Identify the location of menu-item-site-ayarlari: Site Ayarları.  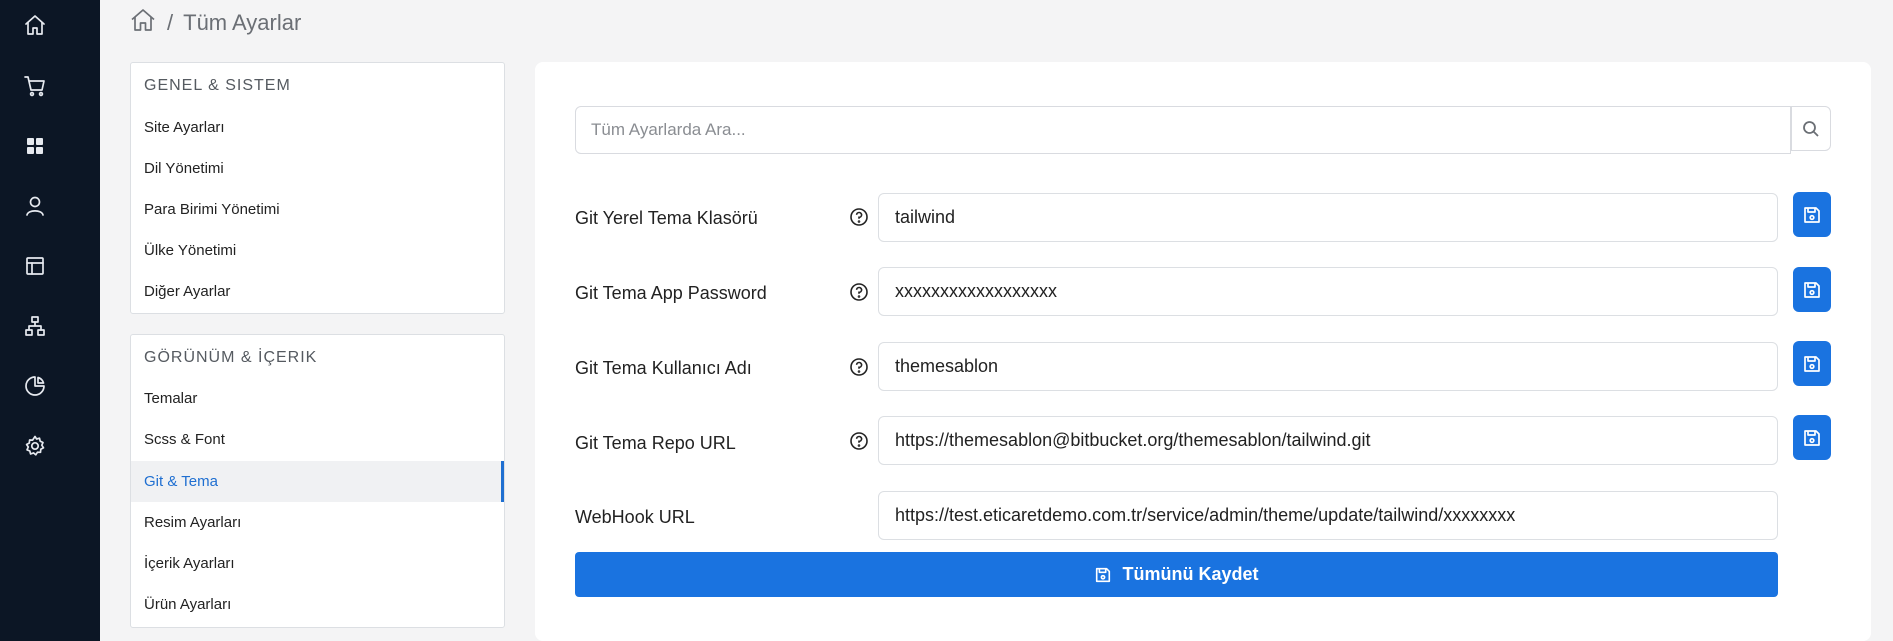
(317, 127).